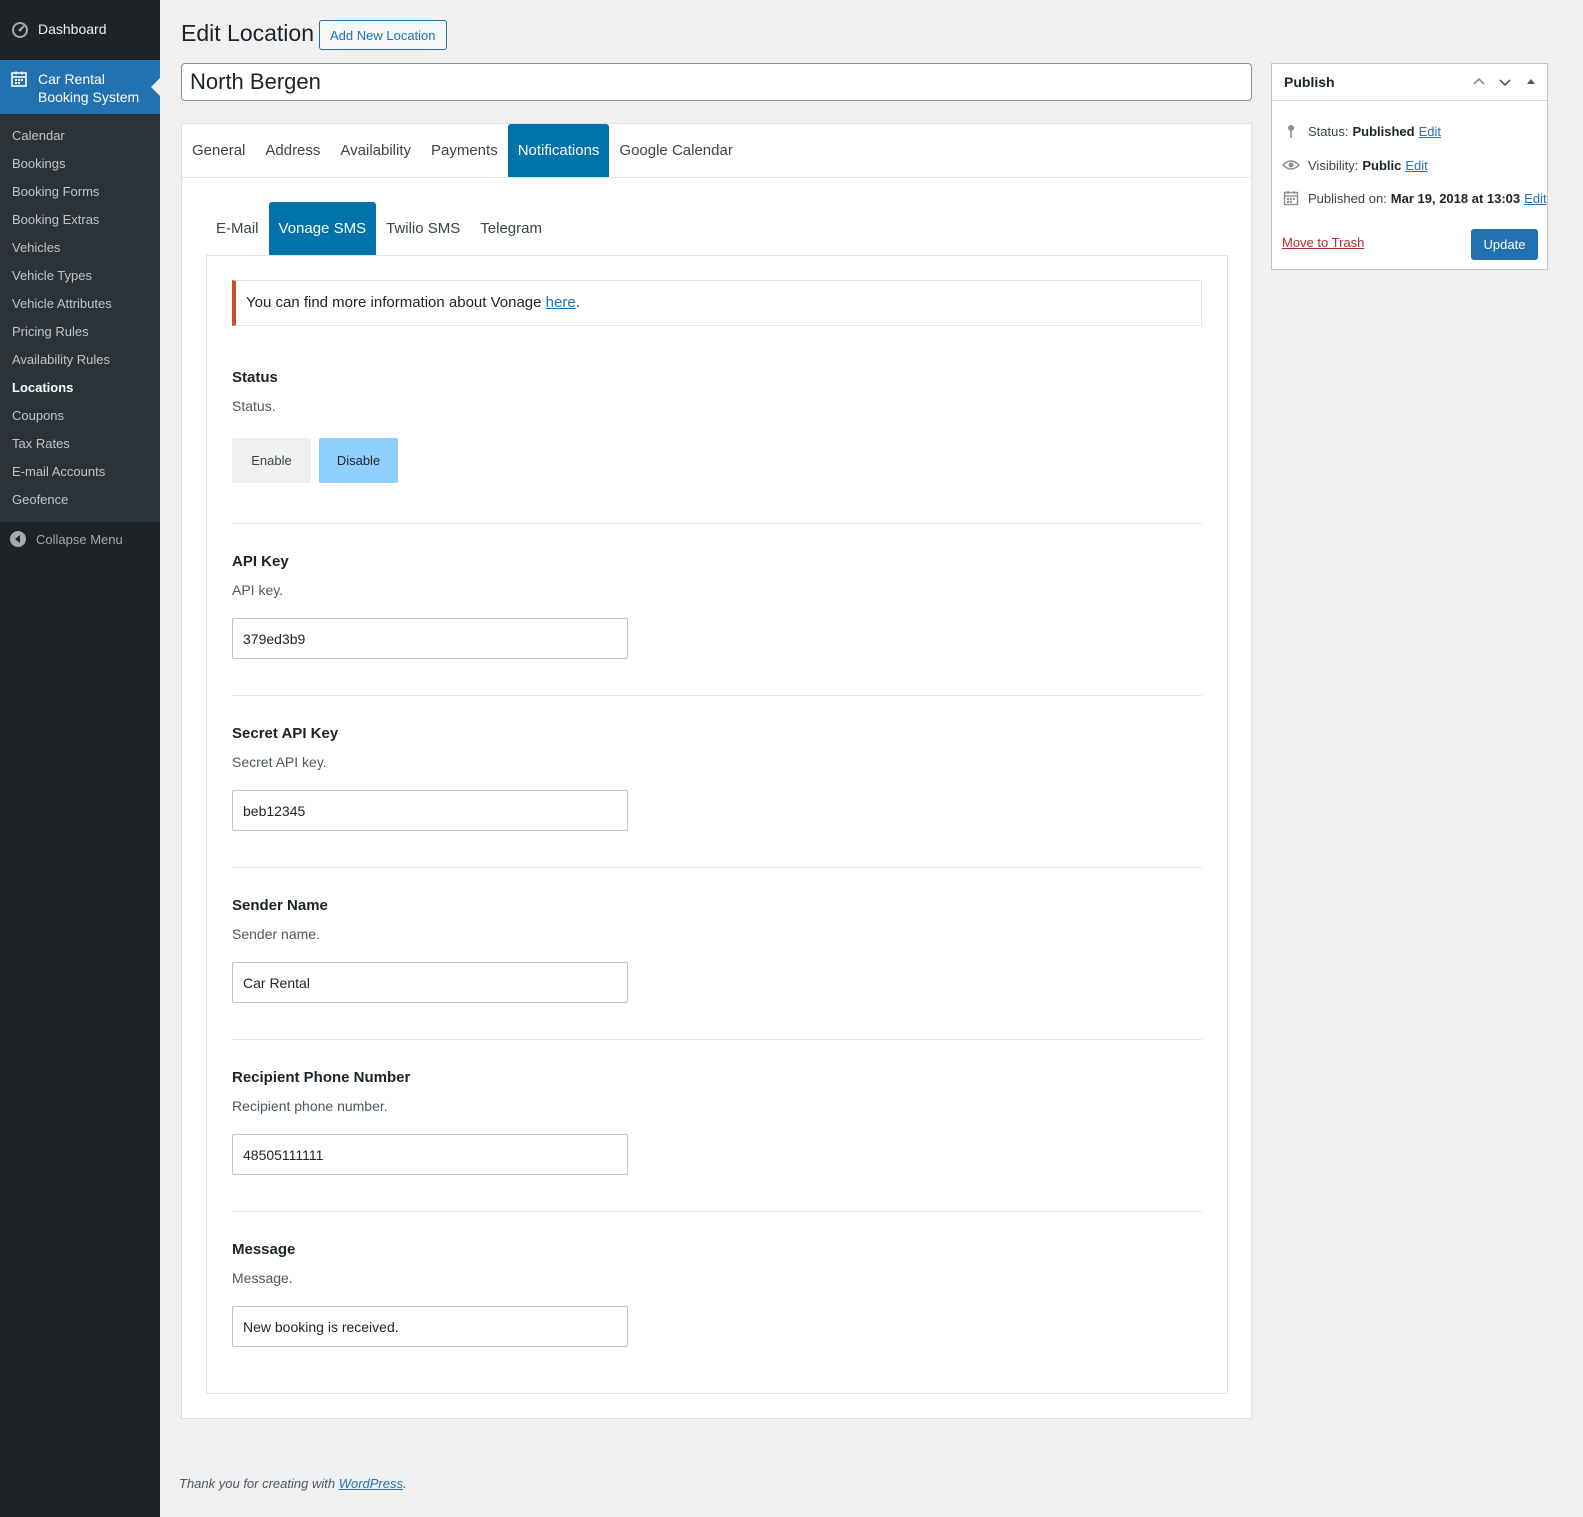  Describe the element at coordinates (20, 29) in the screenshot. I see `dashboard-gauge-icon` at that location.